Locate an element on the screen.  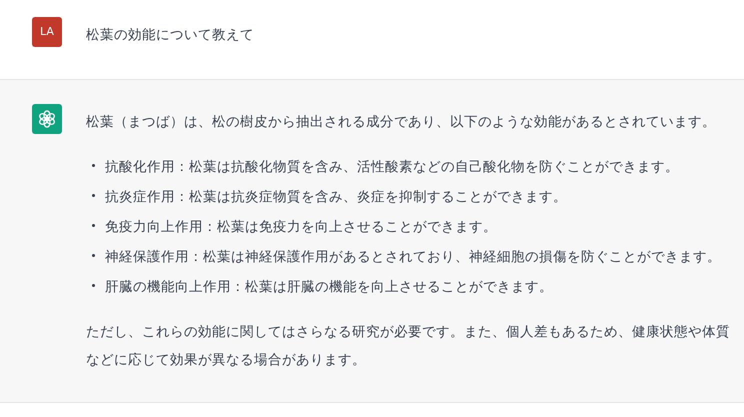
list-item-text: 肝臓の機能向上作用：松葉は肝臓の機能を向上させることができます。 is located at coordinates (329, 287).